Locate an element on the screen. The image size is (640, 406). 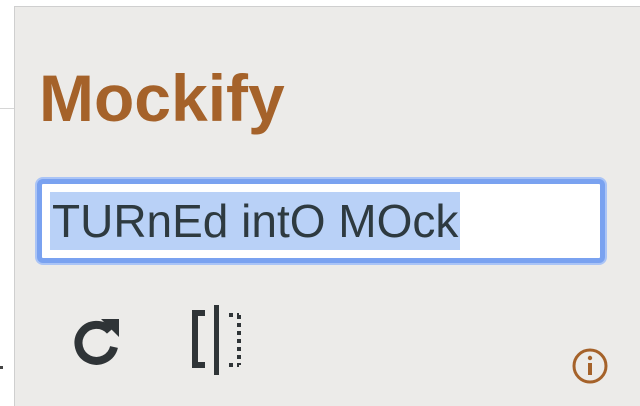
info-icon is located at coordinates (590, 366).